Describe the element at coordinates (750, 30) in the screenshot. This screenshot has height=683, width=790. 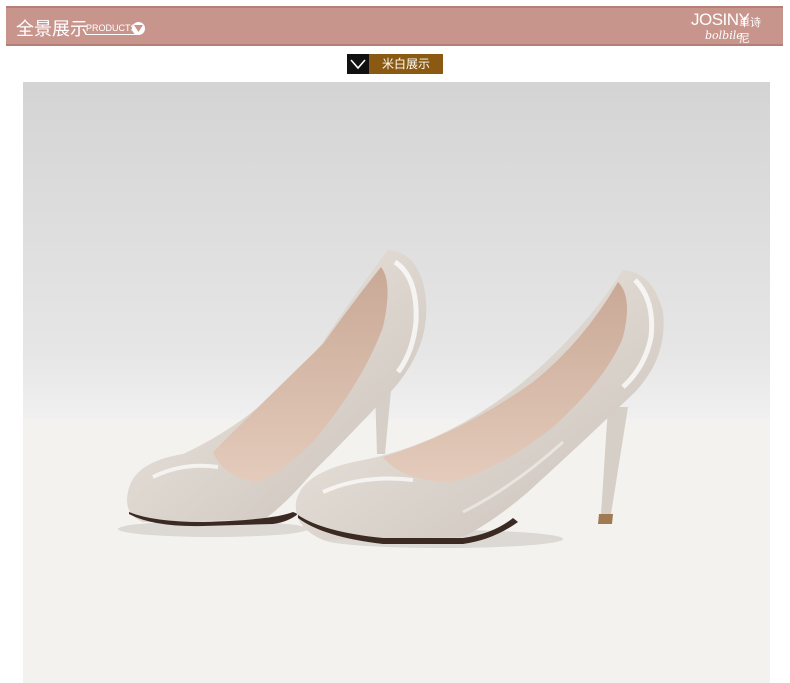
I see `logo-chinese: 卓诗尼` at that location.